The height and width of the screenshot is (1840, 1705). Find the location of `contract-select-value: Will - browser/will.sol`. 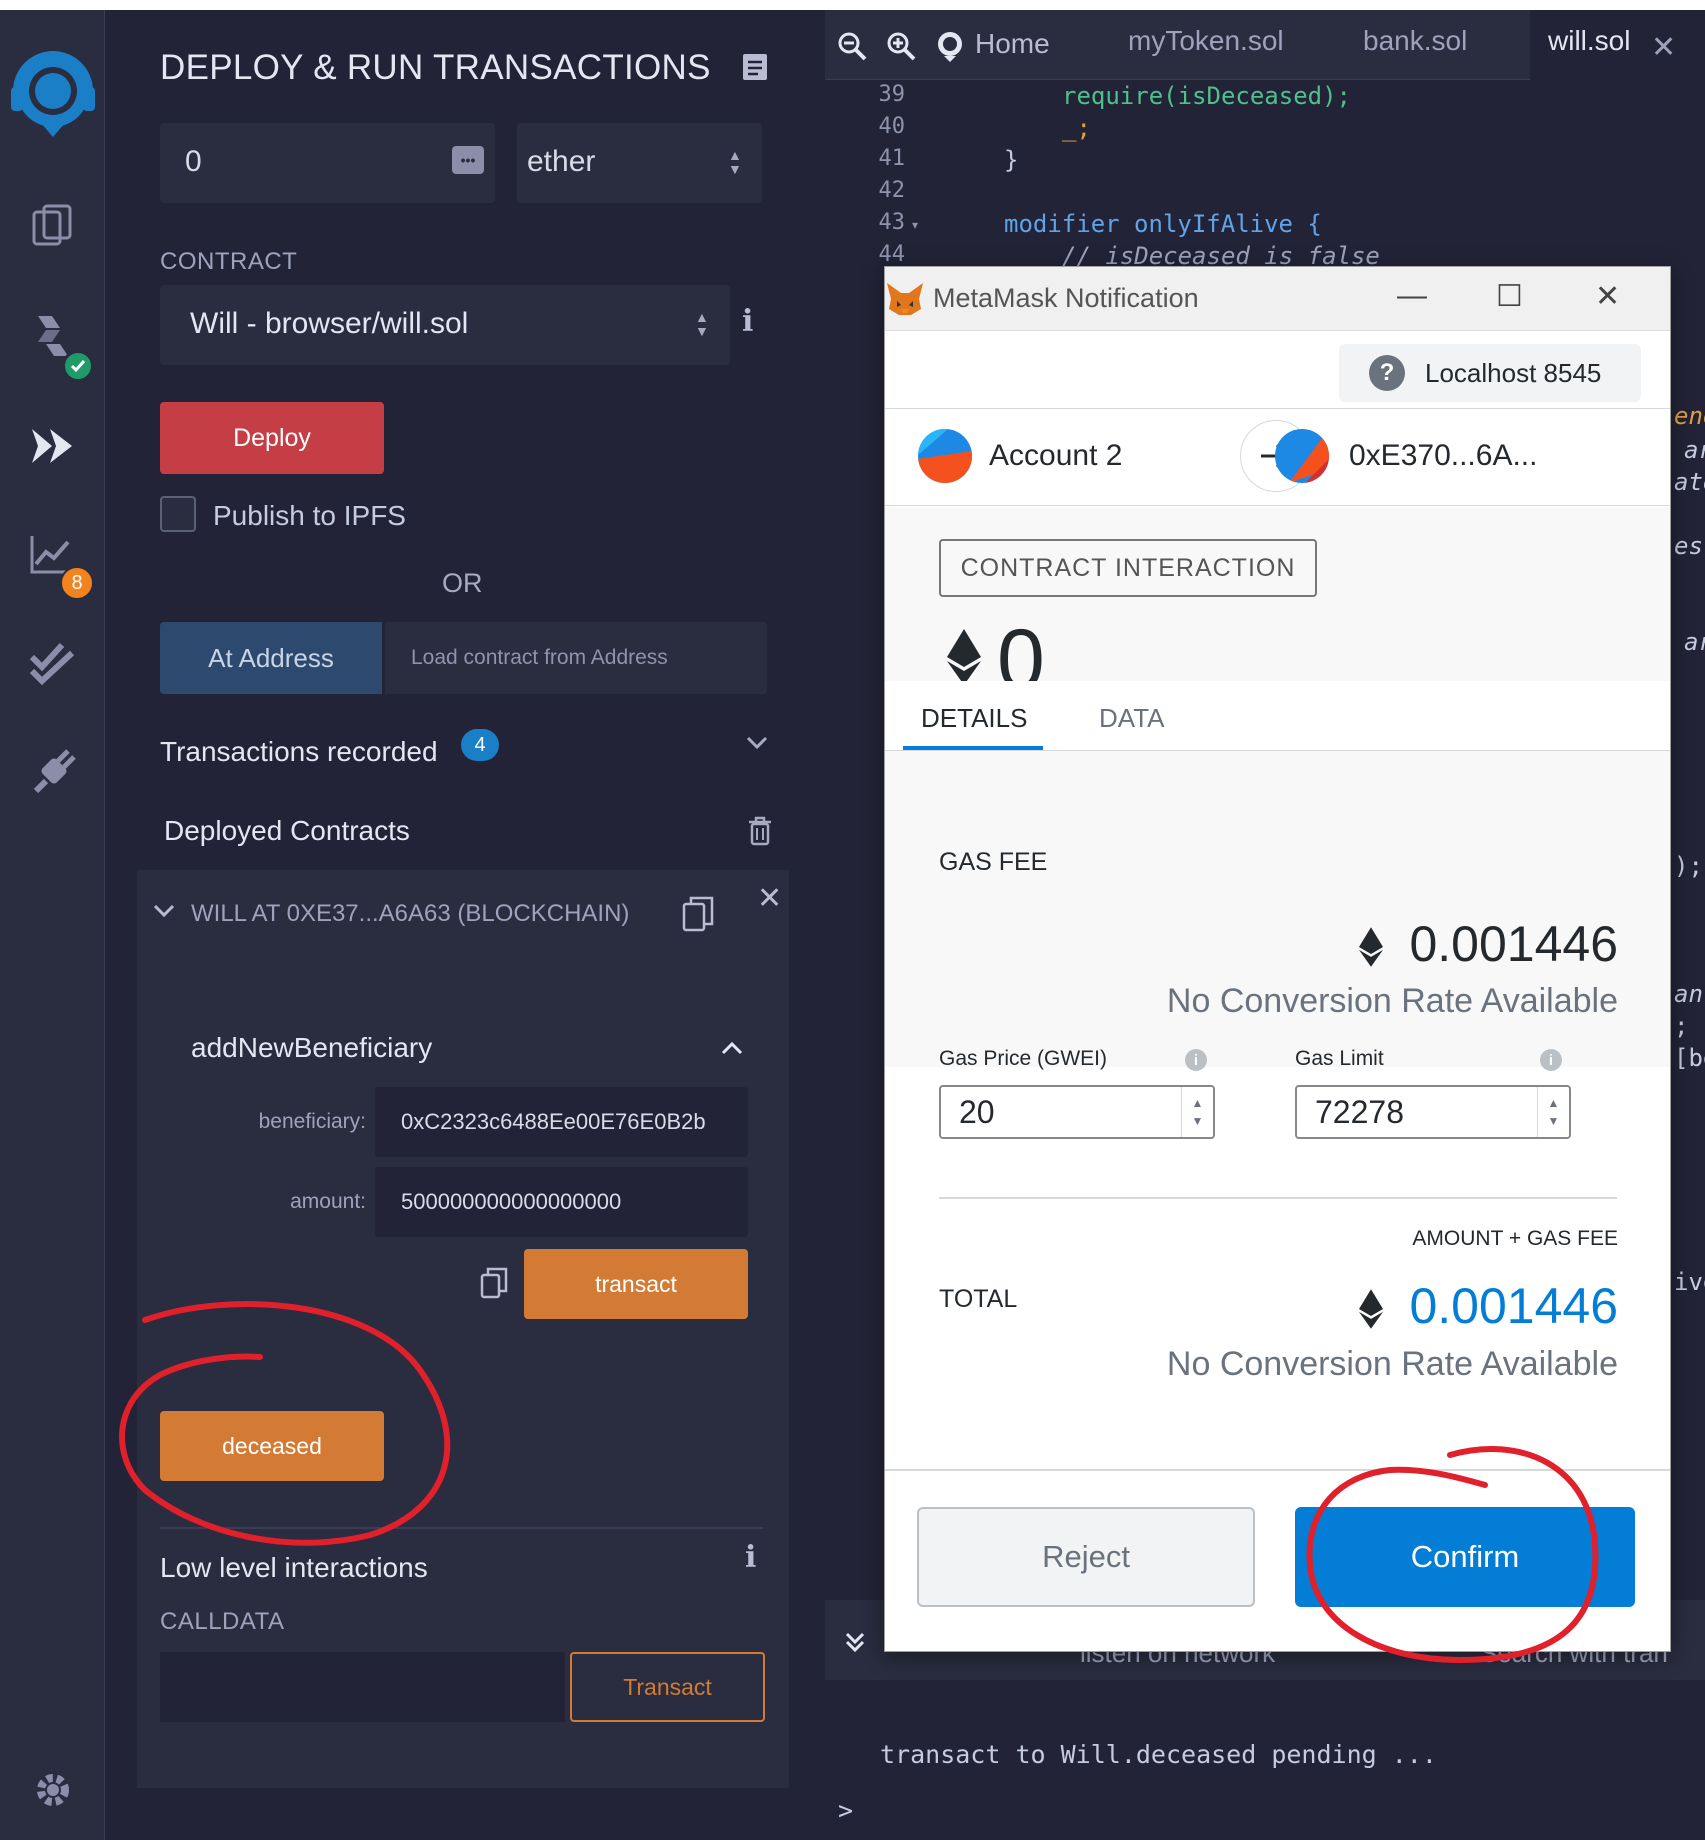

contract-select-value: Will - browser/will.sol is located at coordinates (329, 323).